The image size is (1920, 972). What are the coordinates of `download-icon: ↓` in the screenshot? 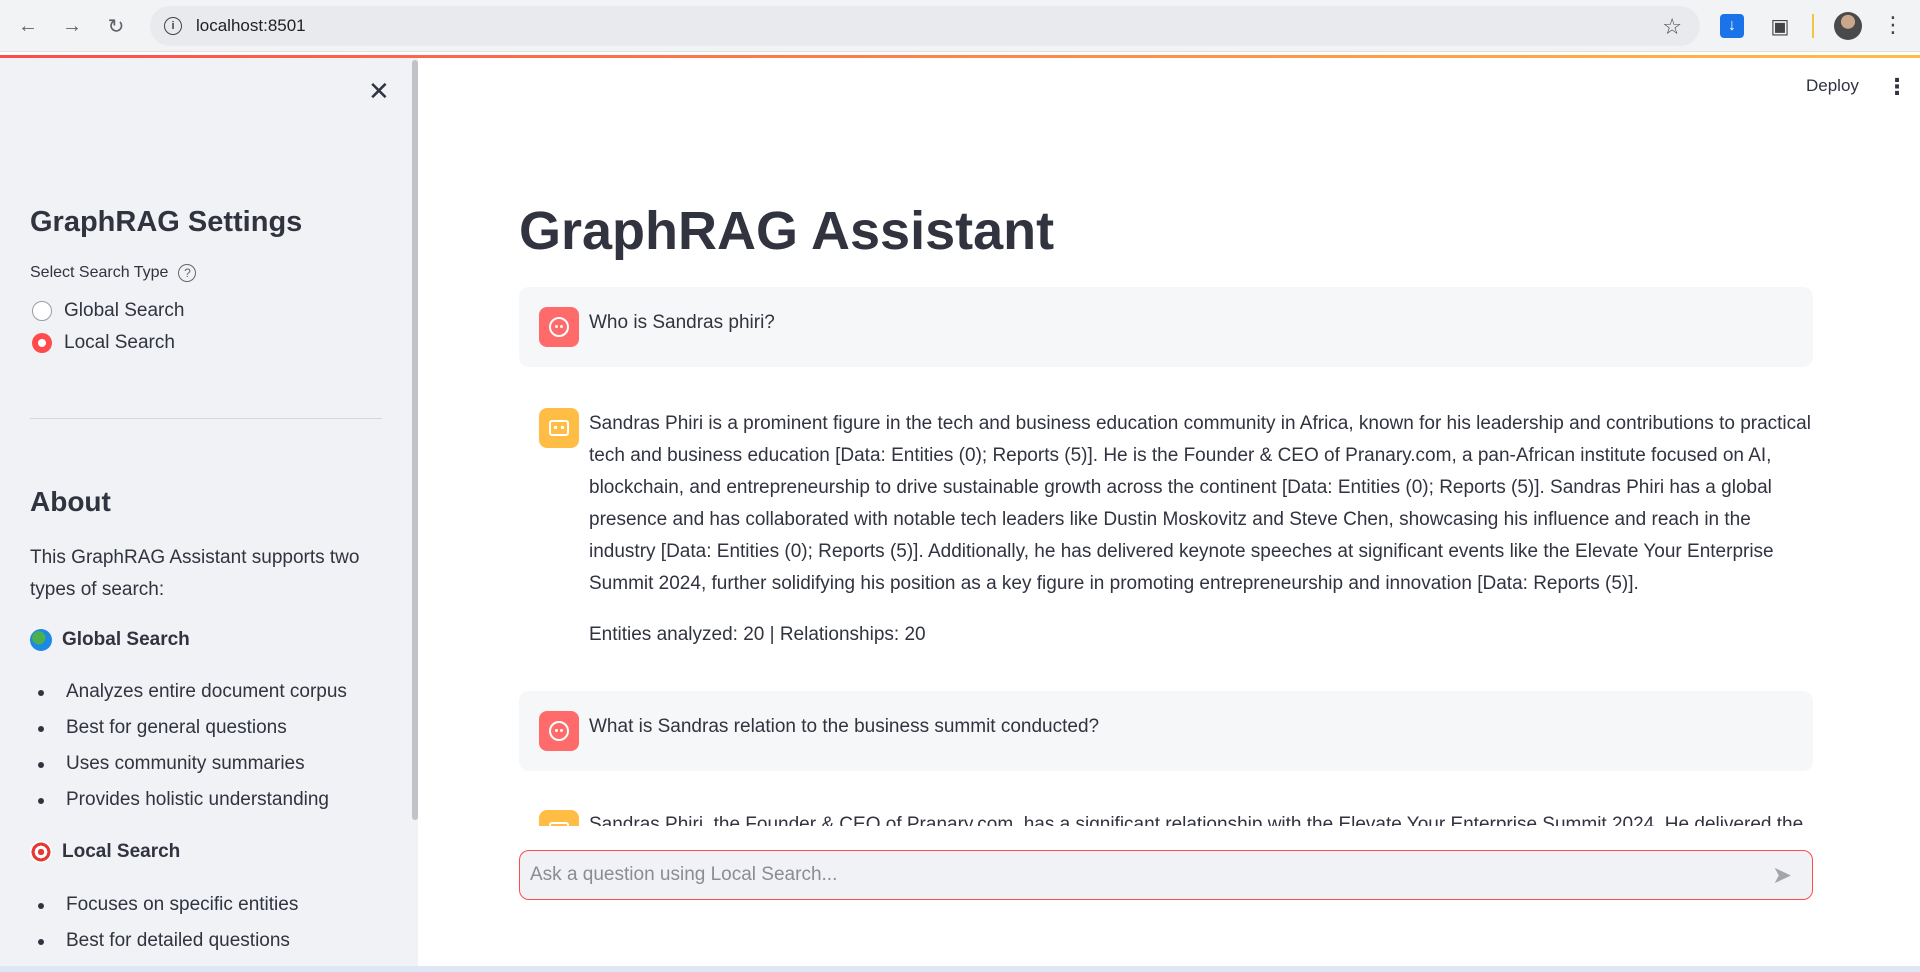 It's located at (1732, 26).